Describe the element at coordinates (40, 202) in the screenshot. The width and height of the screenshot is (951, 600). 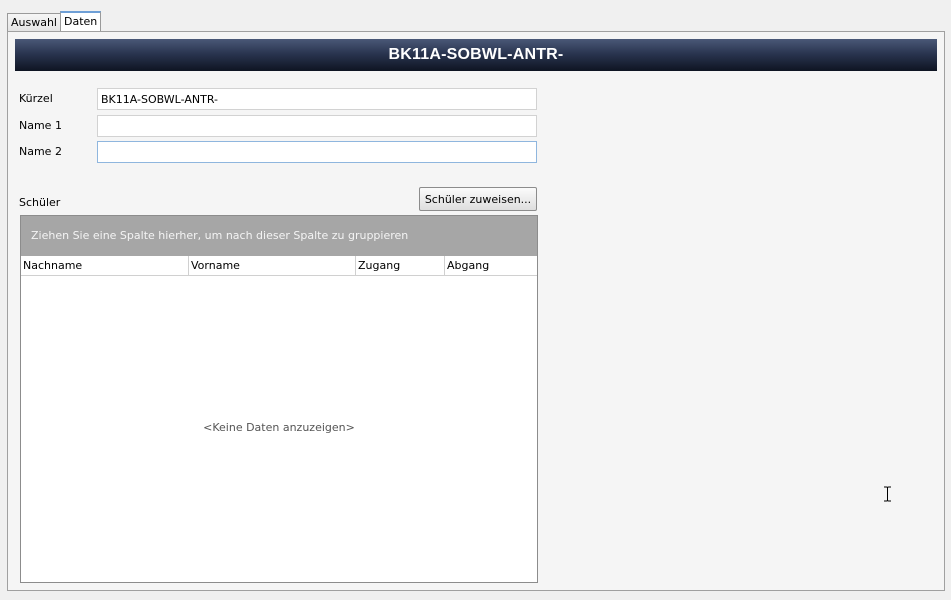
I see `students-section-label: Schüler` at that location.